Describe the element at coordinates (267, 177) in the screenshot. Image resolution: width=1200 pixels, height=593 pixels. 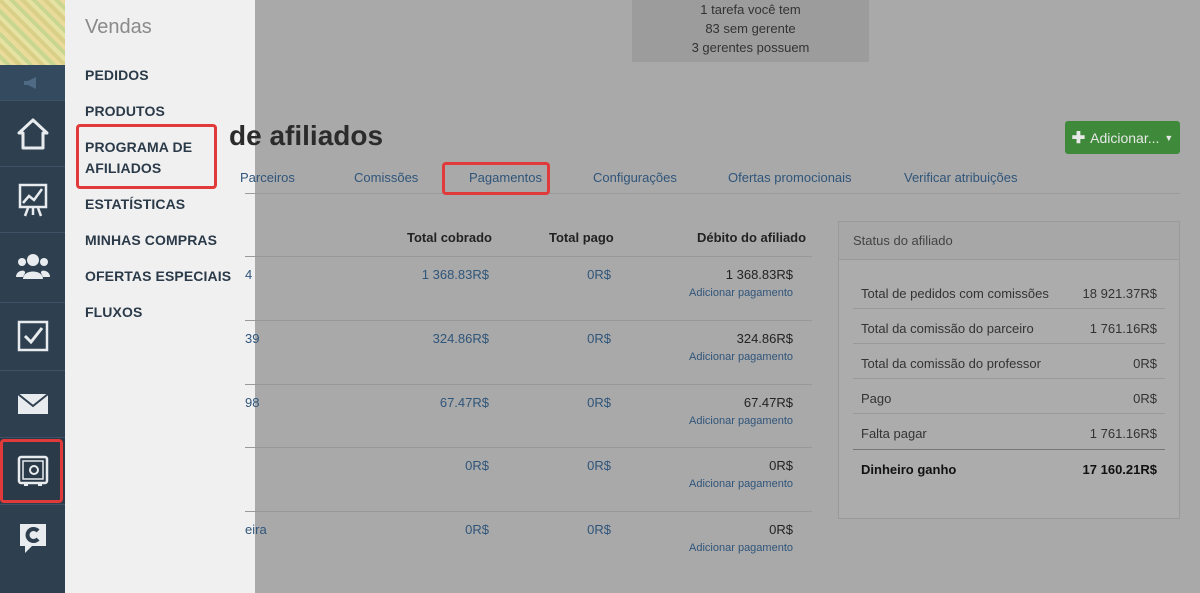
I see `tab-parceiros: Parceiros` at that location.